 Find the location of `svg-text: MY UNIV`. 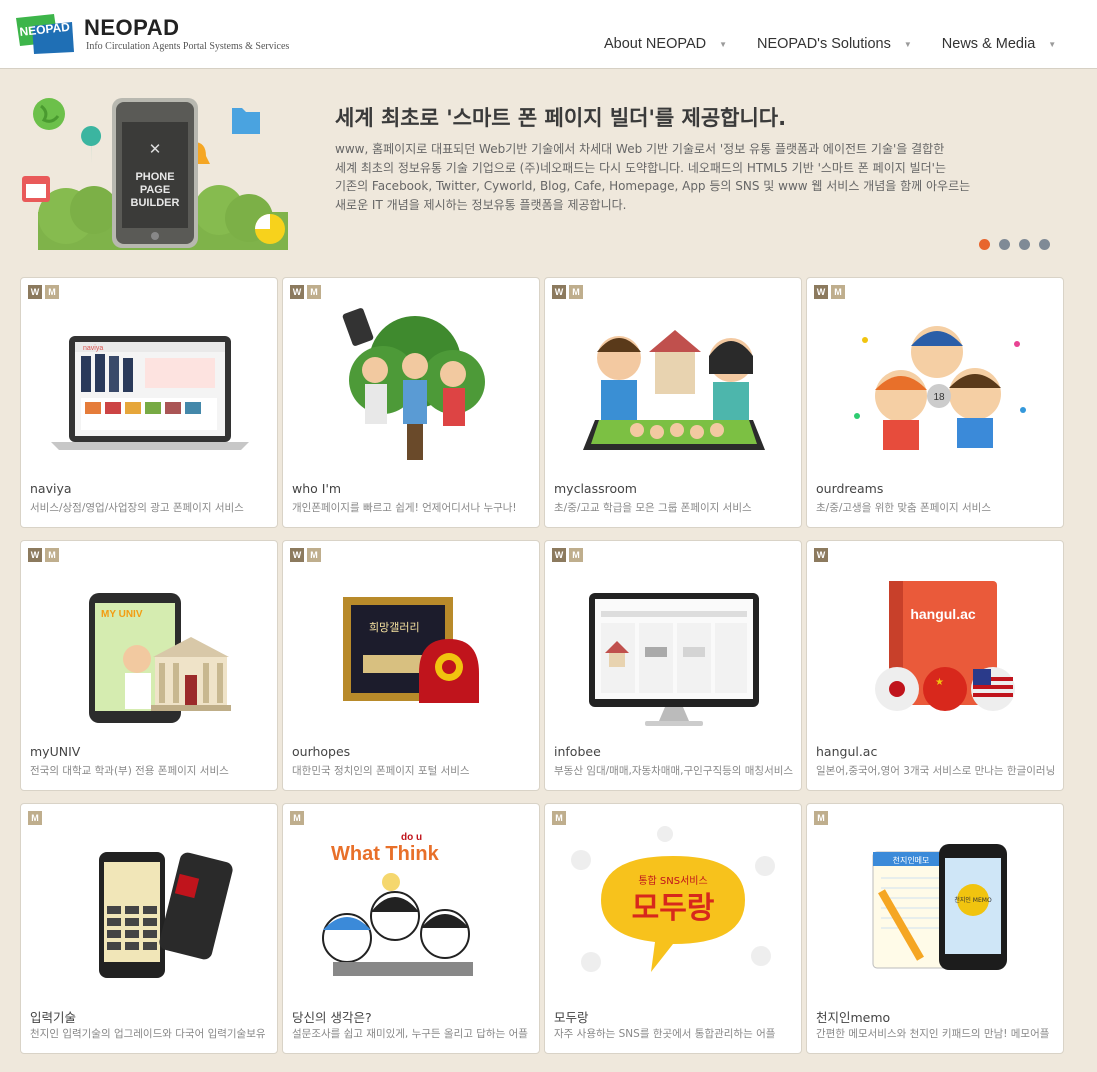

svg-text: MY UNIV is located at coordinates (122, 614).